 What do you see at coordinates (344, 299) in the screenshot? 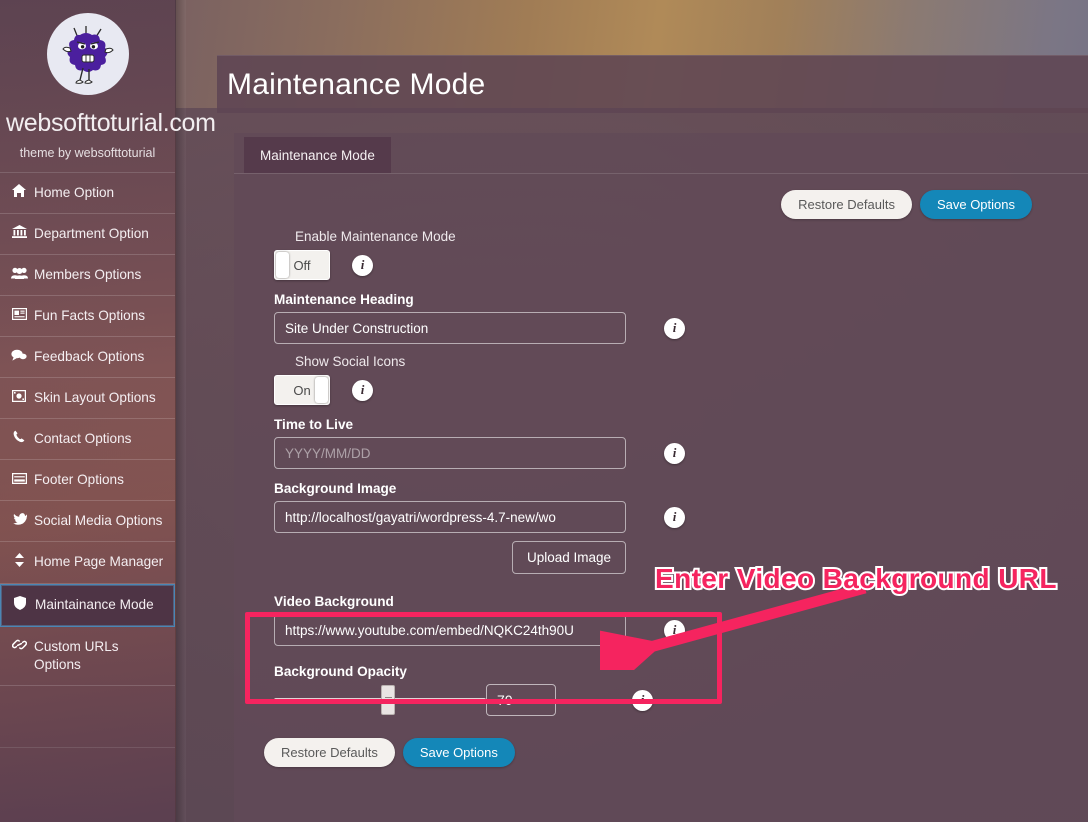
I see `maintenance-heading-label: Maintenance Heading` at bounding box center [344, 299].